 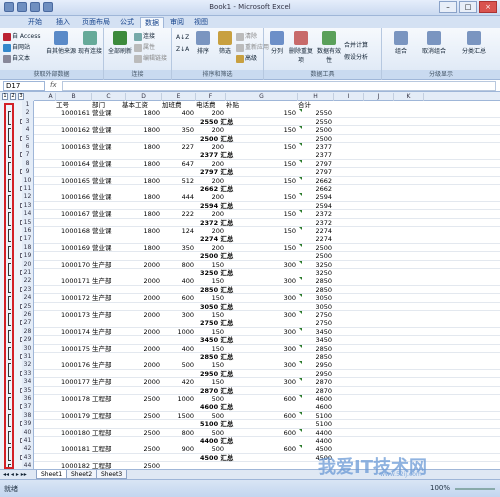 I want to click on what-if-button: 假设分析, so click(x=356, y=56).